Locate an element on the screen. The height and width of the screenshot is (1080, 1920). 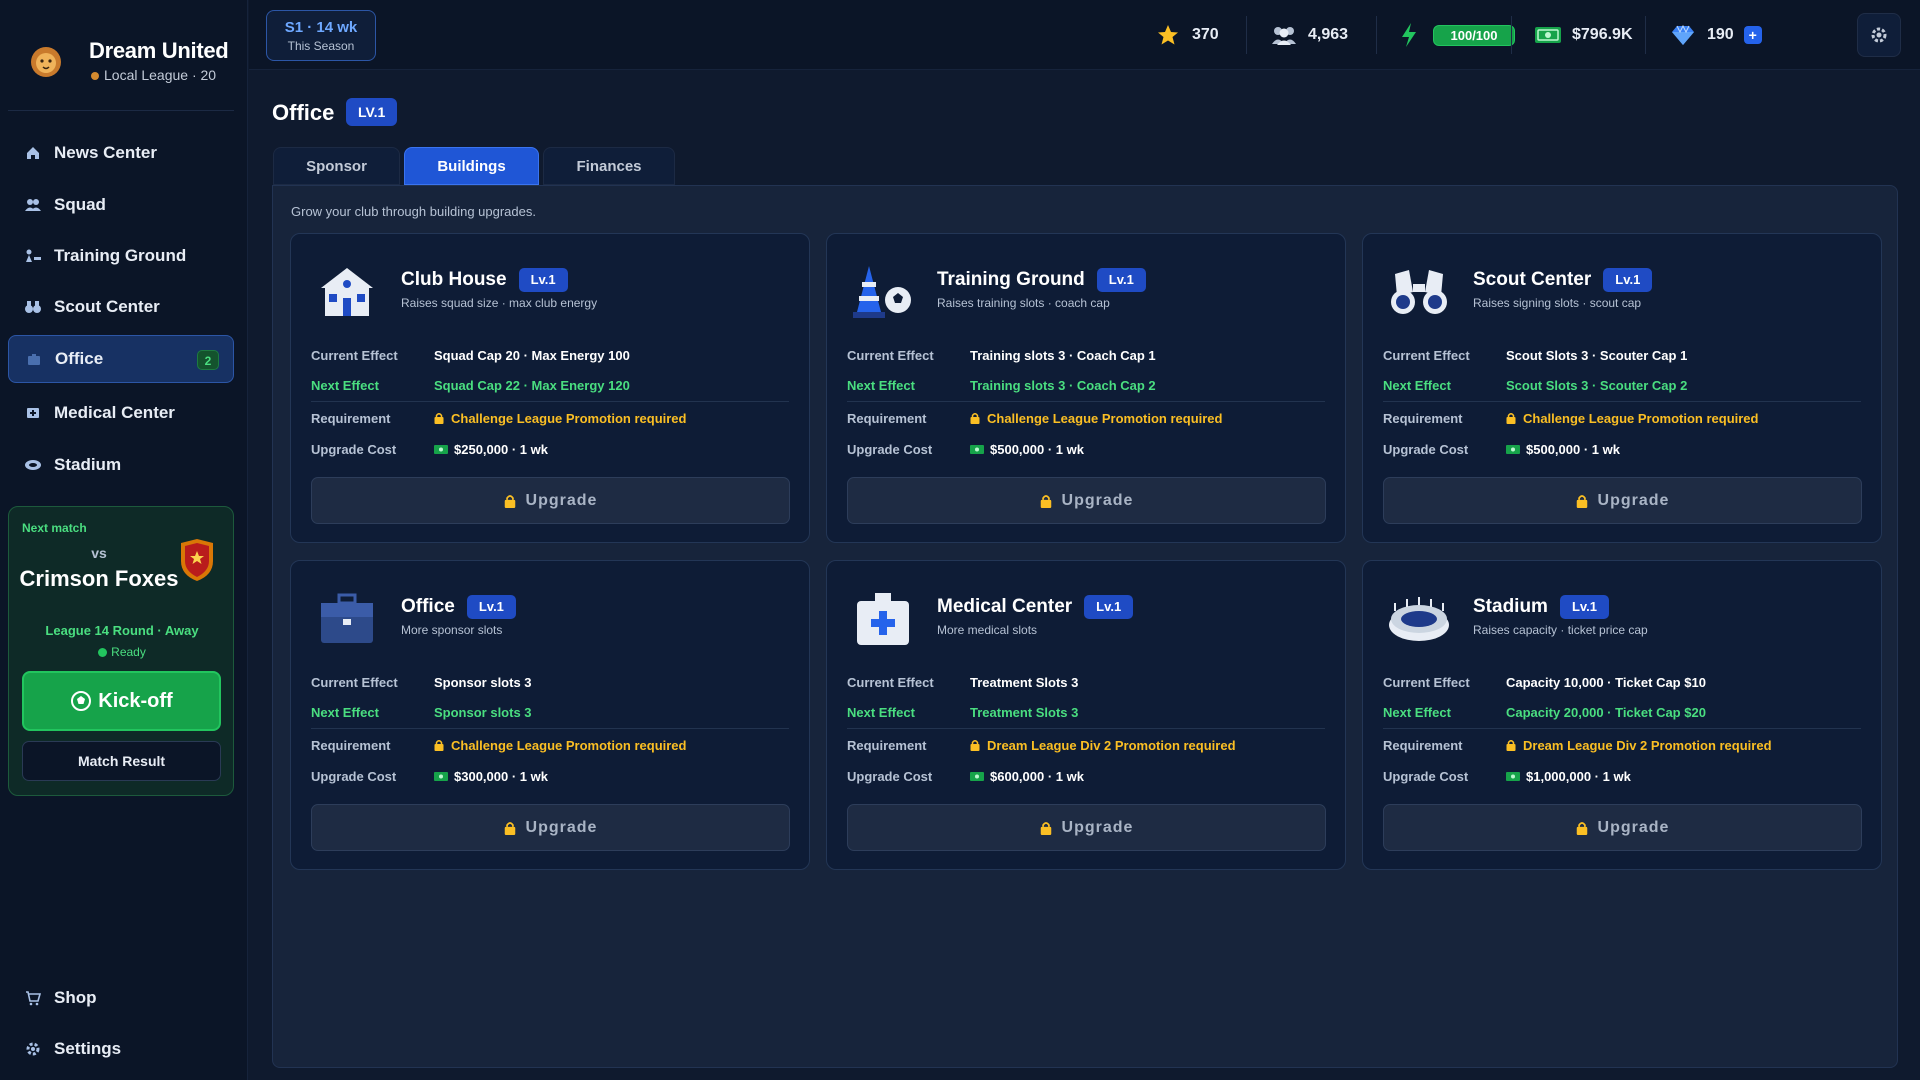
sidebar-item-label: Settings is located at coordinates (88, 1048).